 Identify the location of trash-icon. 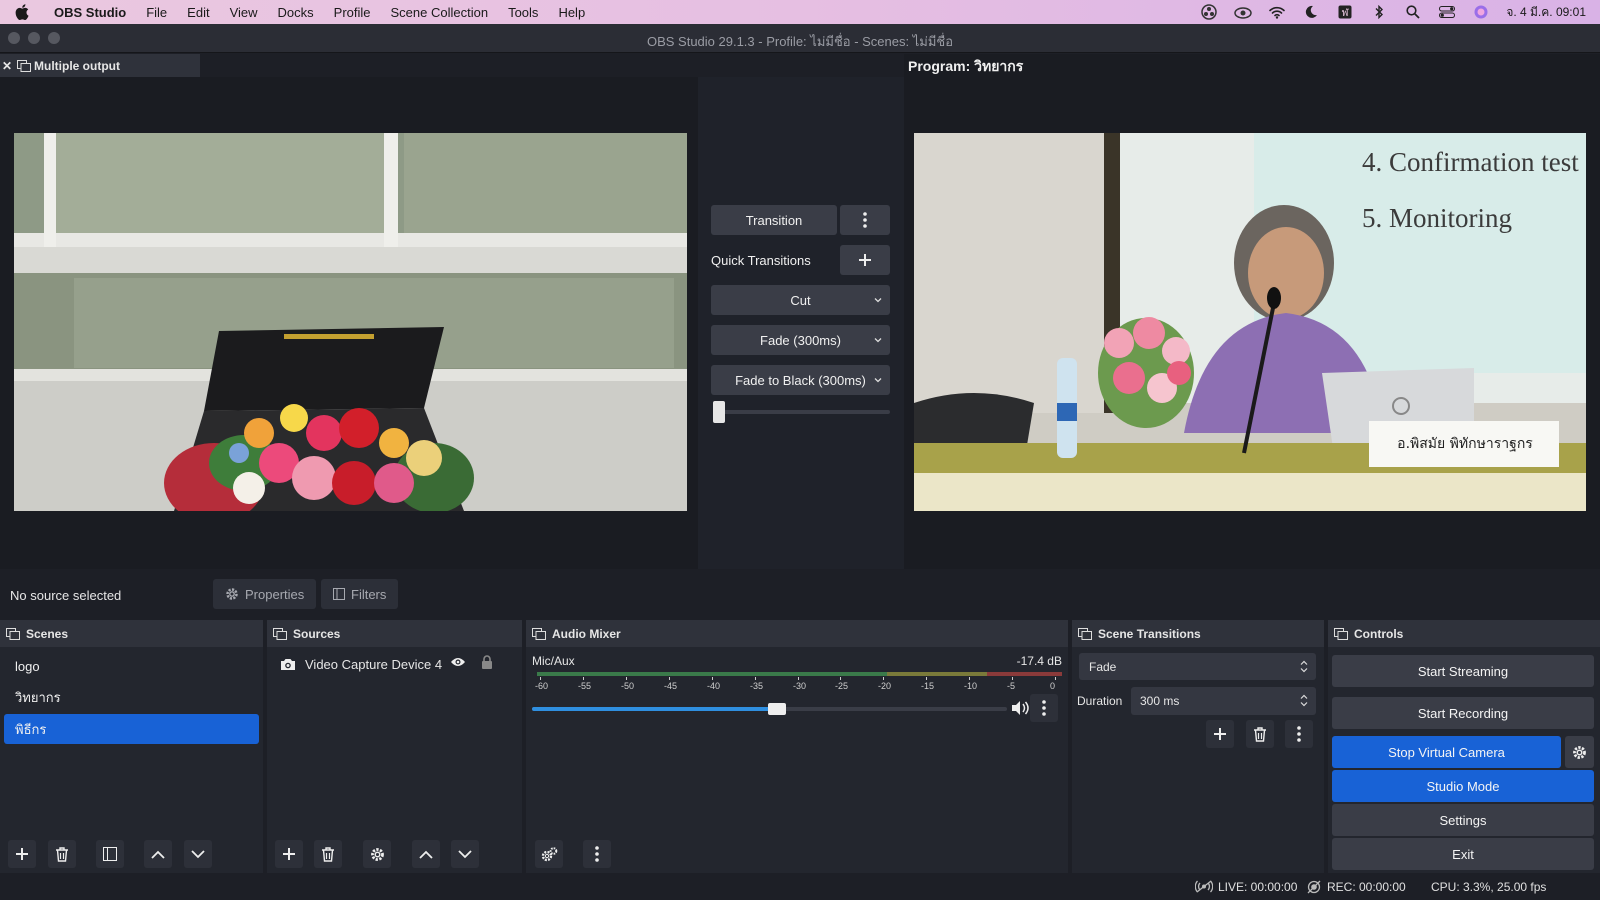
(1260, 734).